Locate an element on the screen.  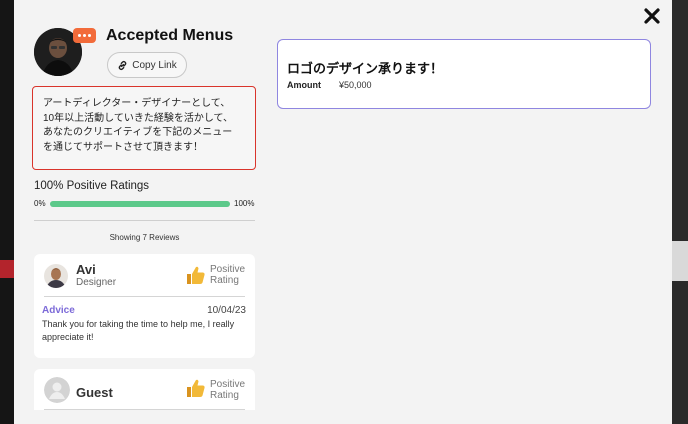
menu-card: ロゴのデザイン承ります！ Amount ¥50,000 is located at coordinates (464, 74).